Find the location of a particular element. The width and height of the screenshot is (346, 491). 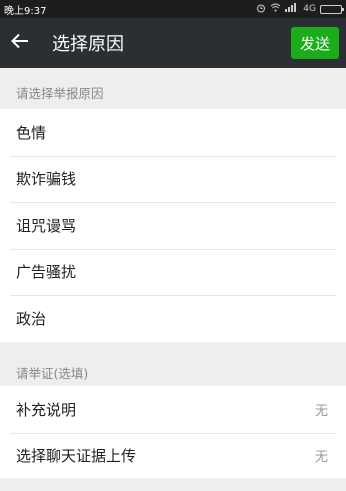

status-time: 晚上9:37 is located at coordinates (25, 11).